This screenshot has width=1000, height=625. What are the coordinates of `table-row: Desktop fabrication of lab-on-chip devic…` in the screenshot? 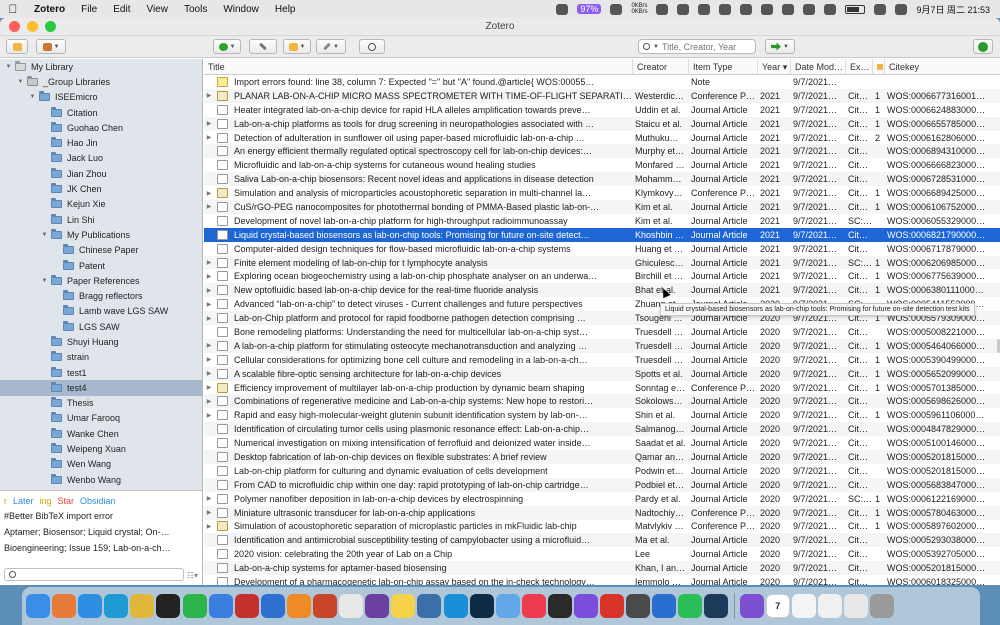 It's located at (602, 457).